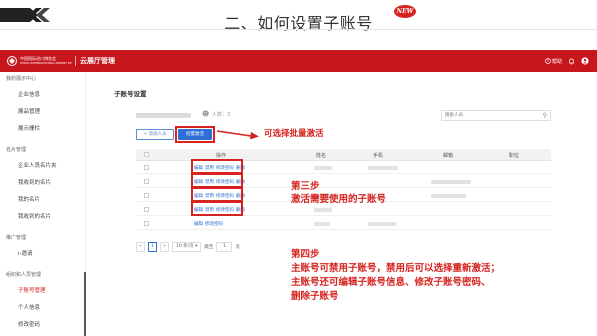 The image size is (597, 336). What do you see at coordinates (391, 282) in the screenshot?
I see `step4-line2: 主账号还可编辑子账号信息、修改子账号密码、` at bounding box center [391, 282].